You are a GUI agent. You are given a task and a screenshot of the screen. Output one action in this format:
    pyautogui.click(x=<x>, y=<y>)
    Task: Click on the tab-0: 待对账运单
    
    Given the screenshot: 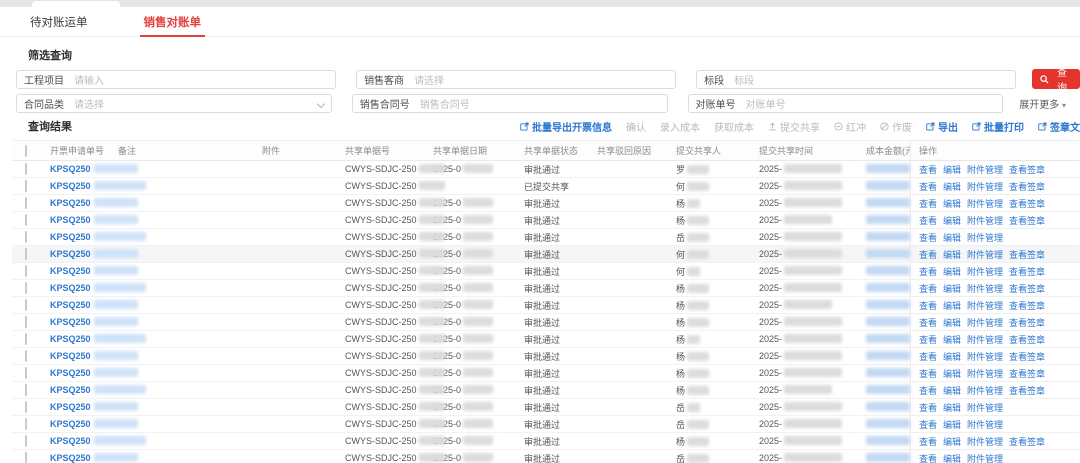 What is the action you would take?
    pyautogui.click(x=59, y=22)
    